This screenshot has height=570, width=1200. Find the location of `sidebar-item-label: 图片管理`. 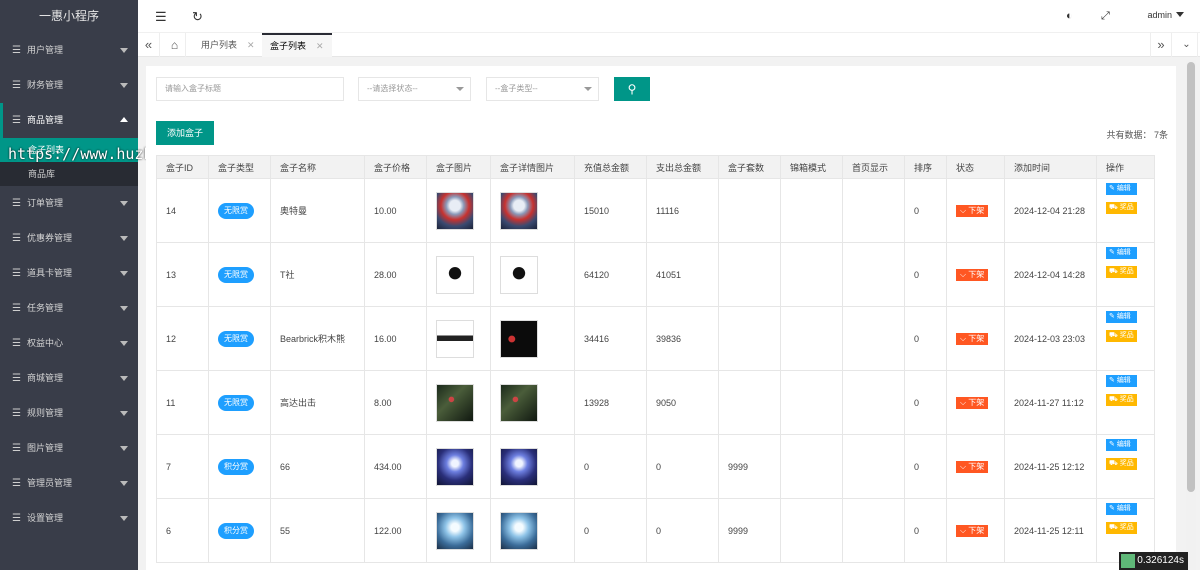

sidebar-item-label: 图片管理 is located at coordinates (45, 448).